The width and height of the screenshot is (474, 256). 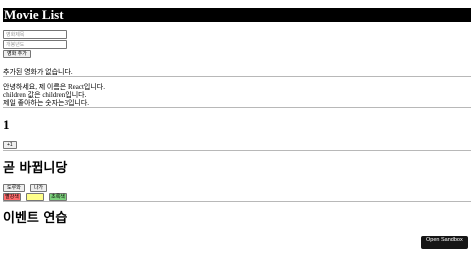 What do you see at coordinates (237, 197) in the screenshot?
I see `color-buttons-row: 빨강색 초록색` at bounding box center [237, 197].